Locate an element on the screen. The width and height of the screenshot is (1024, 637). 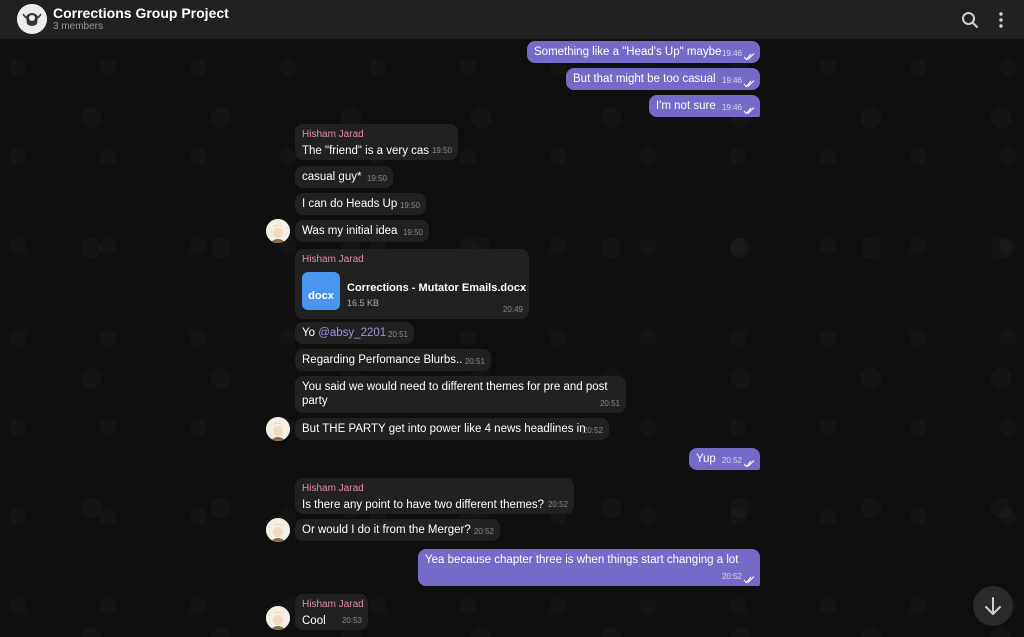
search-icon is located at coordinates (970, 20).